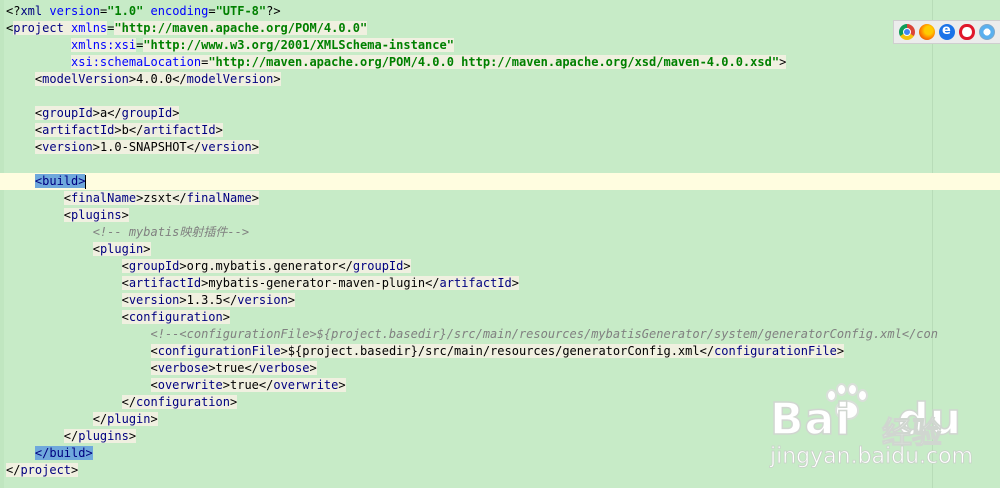  Describe the element at coordinates (204, 300) in the screenshot. I see `code-token: 1.3.5` at that location.